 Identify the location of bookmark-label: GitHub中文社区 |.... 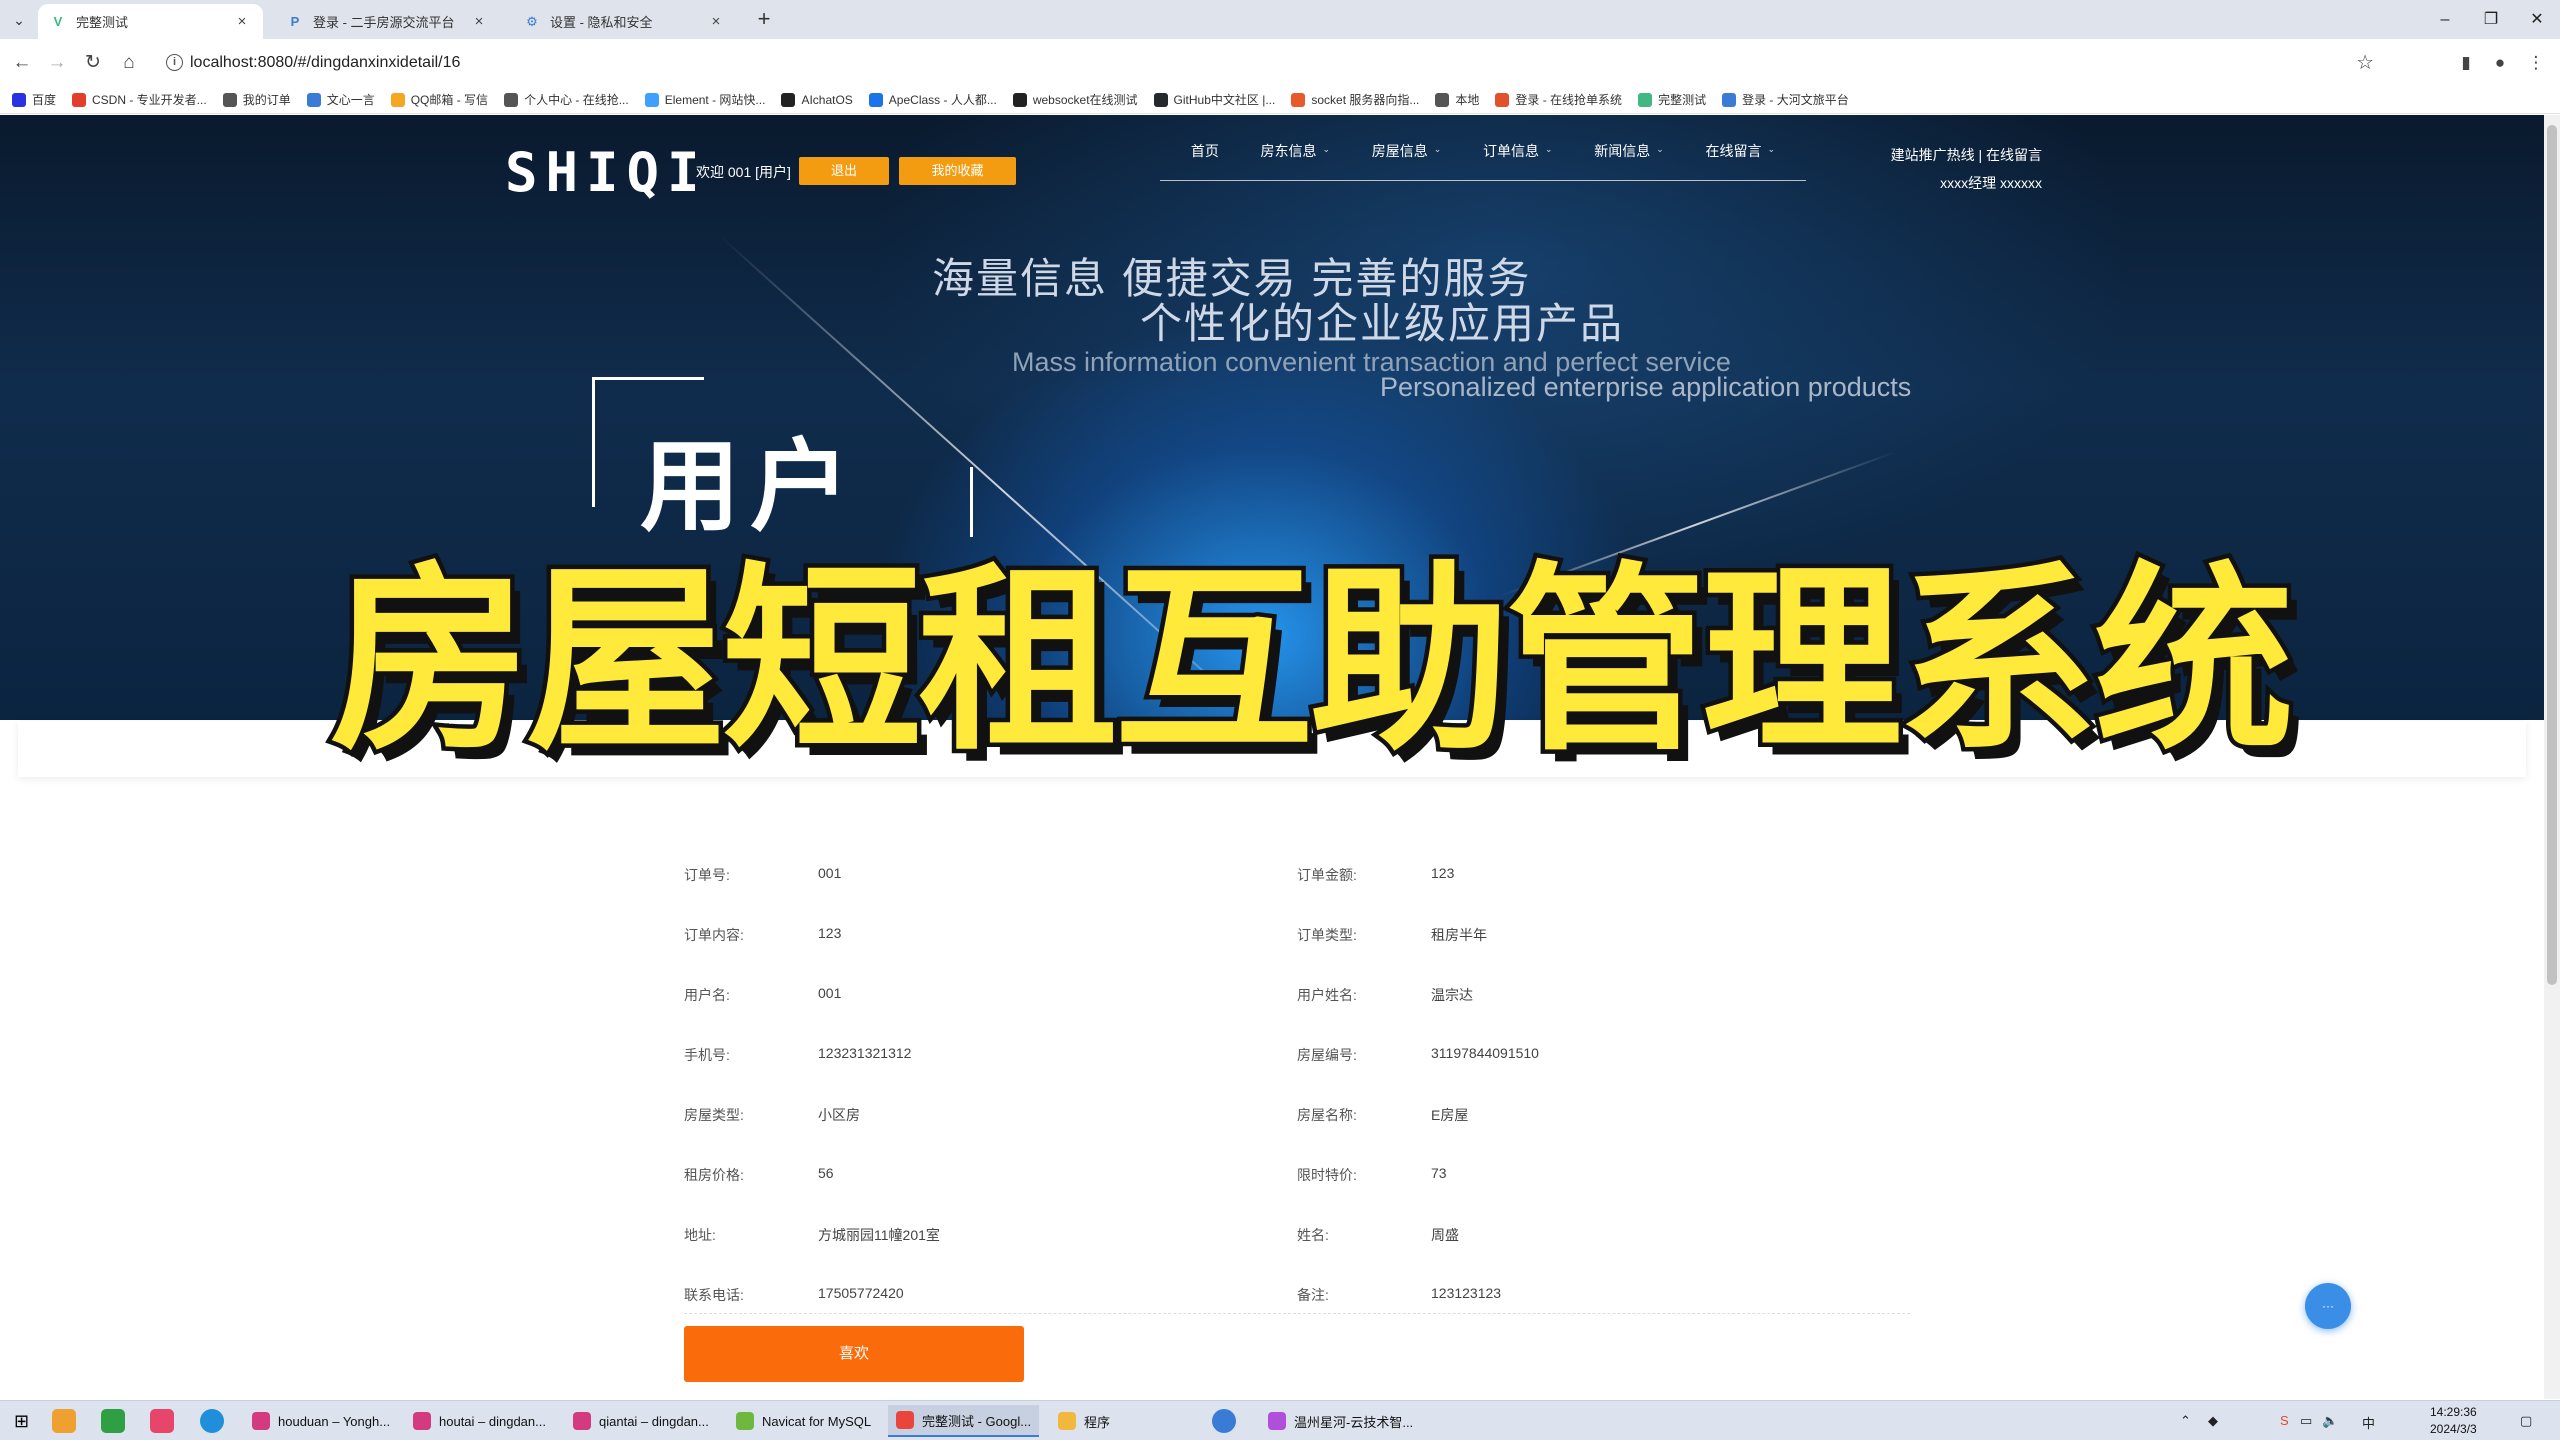
(1224, 100).